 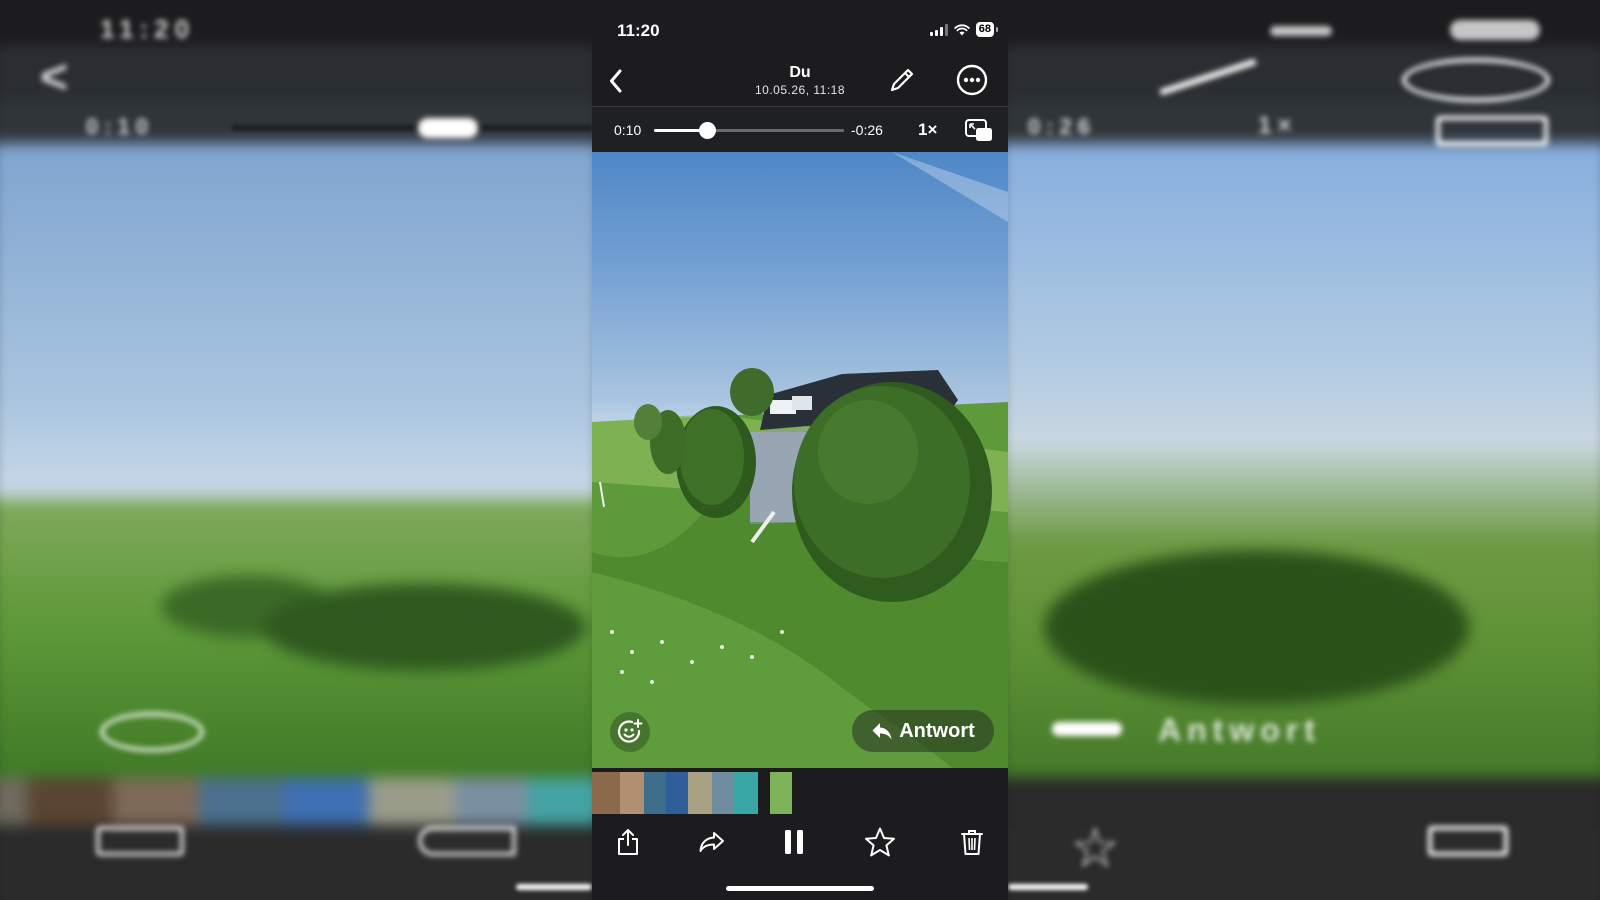 What do you see at coordinates (1468, 841) in the screenshot?
I see `ghost-trash-icon` at bounding box center [1468, 841].